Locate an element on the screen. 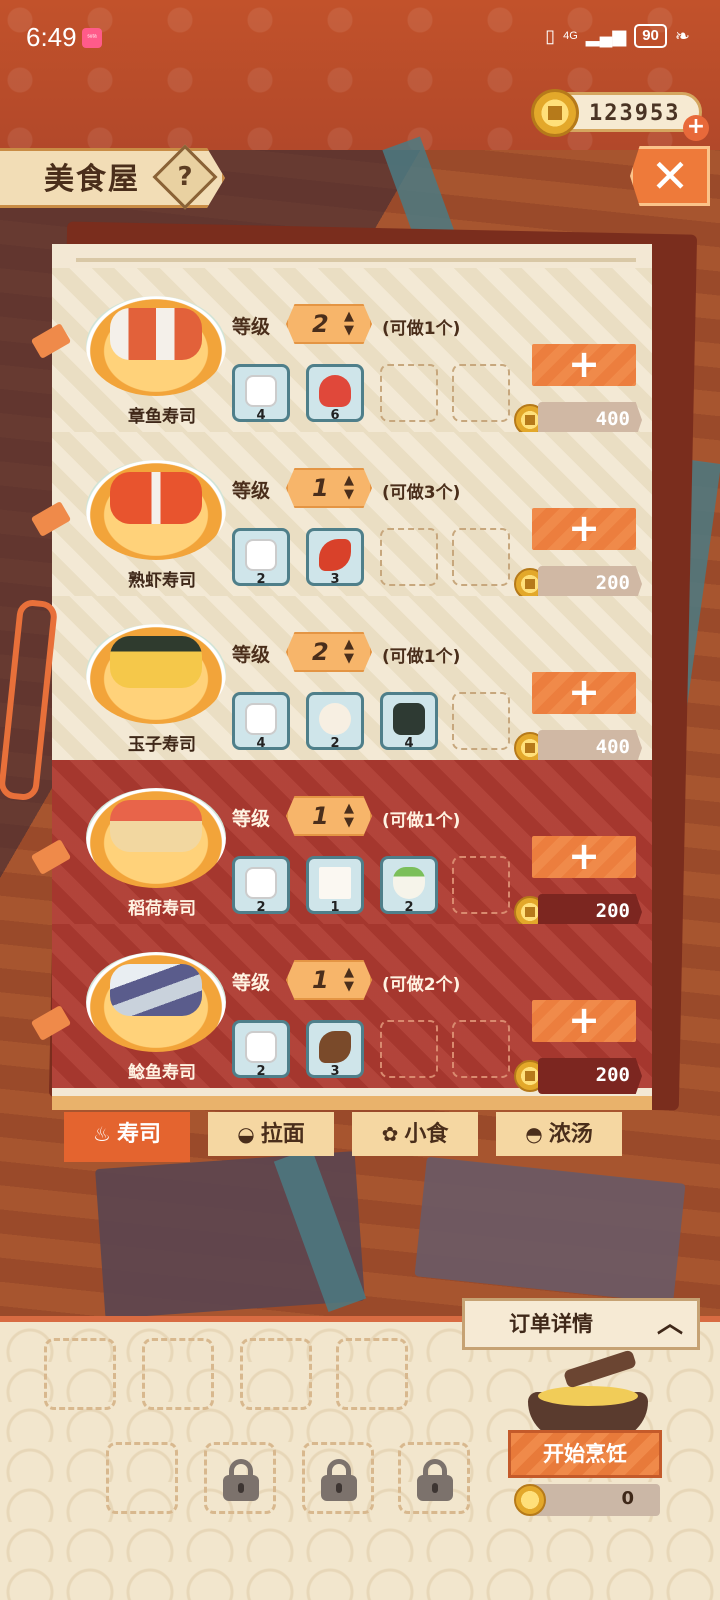 This screenshot has width=720, height=1600. coin-icon is located at coordinates (530, 1500).